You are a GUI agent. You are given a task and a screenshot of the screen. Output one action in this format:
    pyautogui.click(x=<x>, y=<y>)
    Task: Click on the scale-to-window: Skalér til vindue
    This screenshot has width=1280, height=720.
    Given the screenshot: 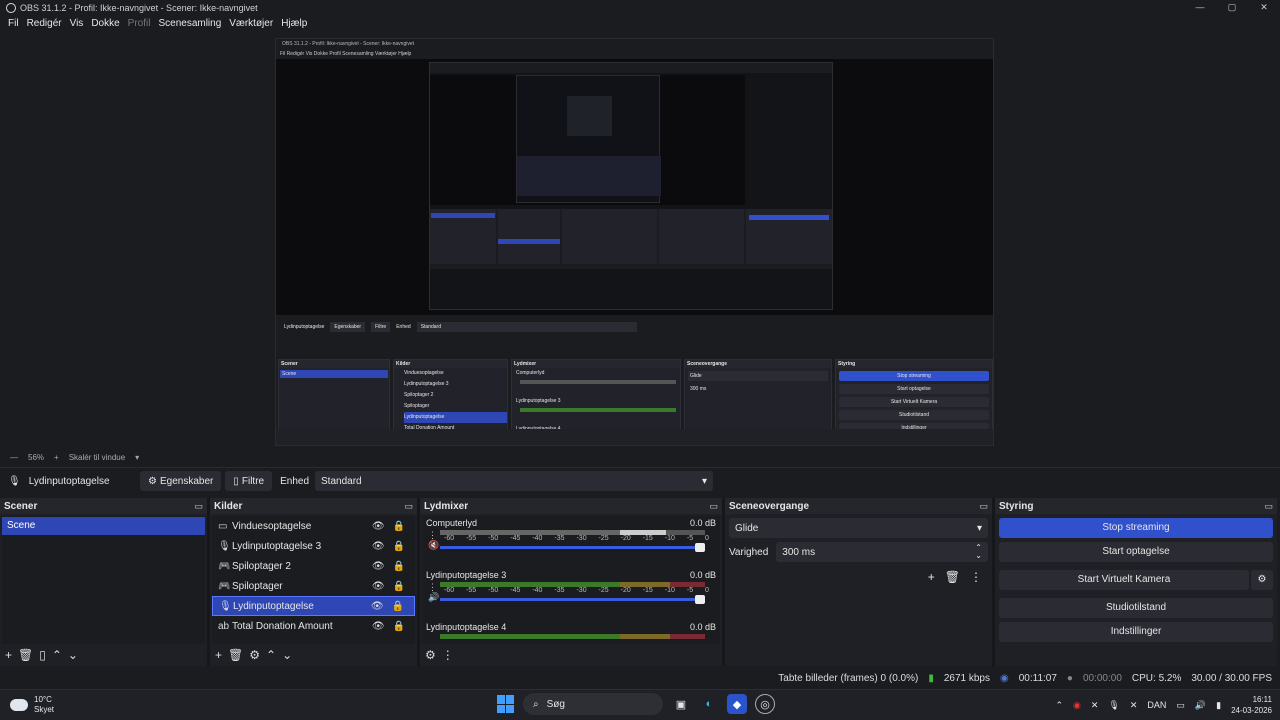 What is the action you would take?
    pyautogui.click(x=97, y=457)
    